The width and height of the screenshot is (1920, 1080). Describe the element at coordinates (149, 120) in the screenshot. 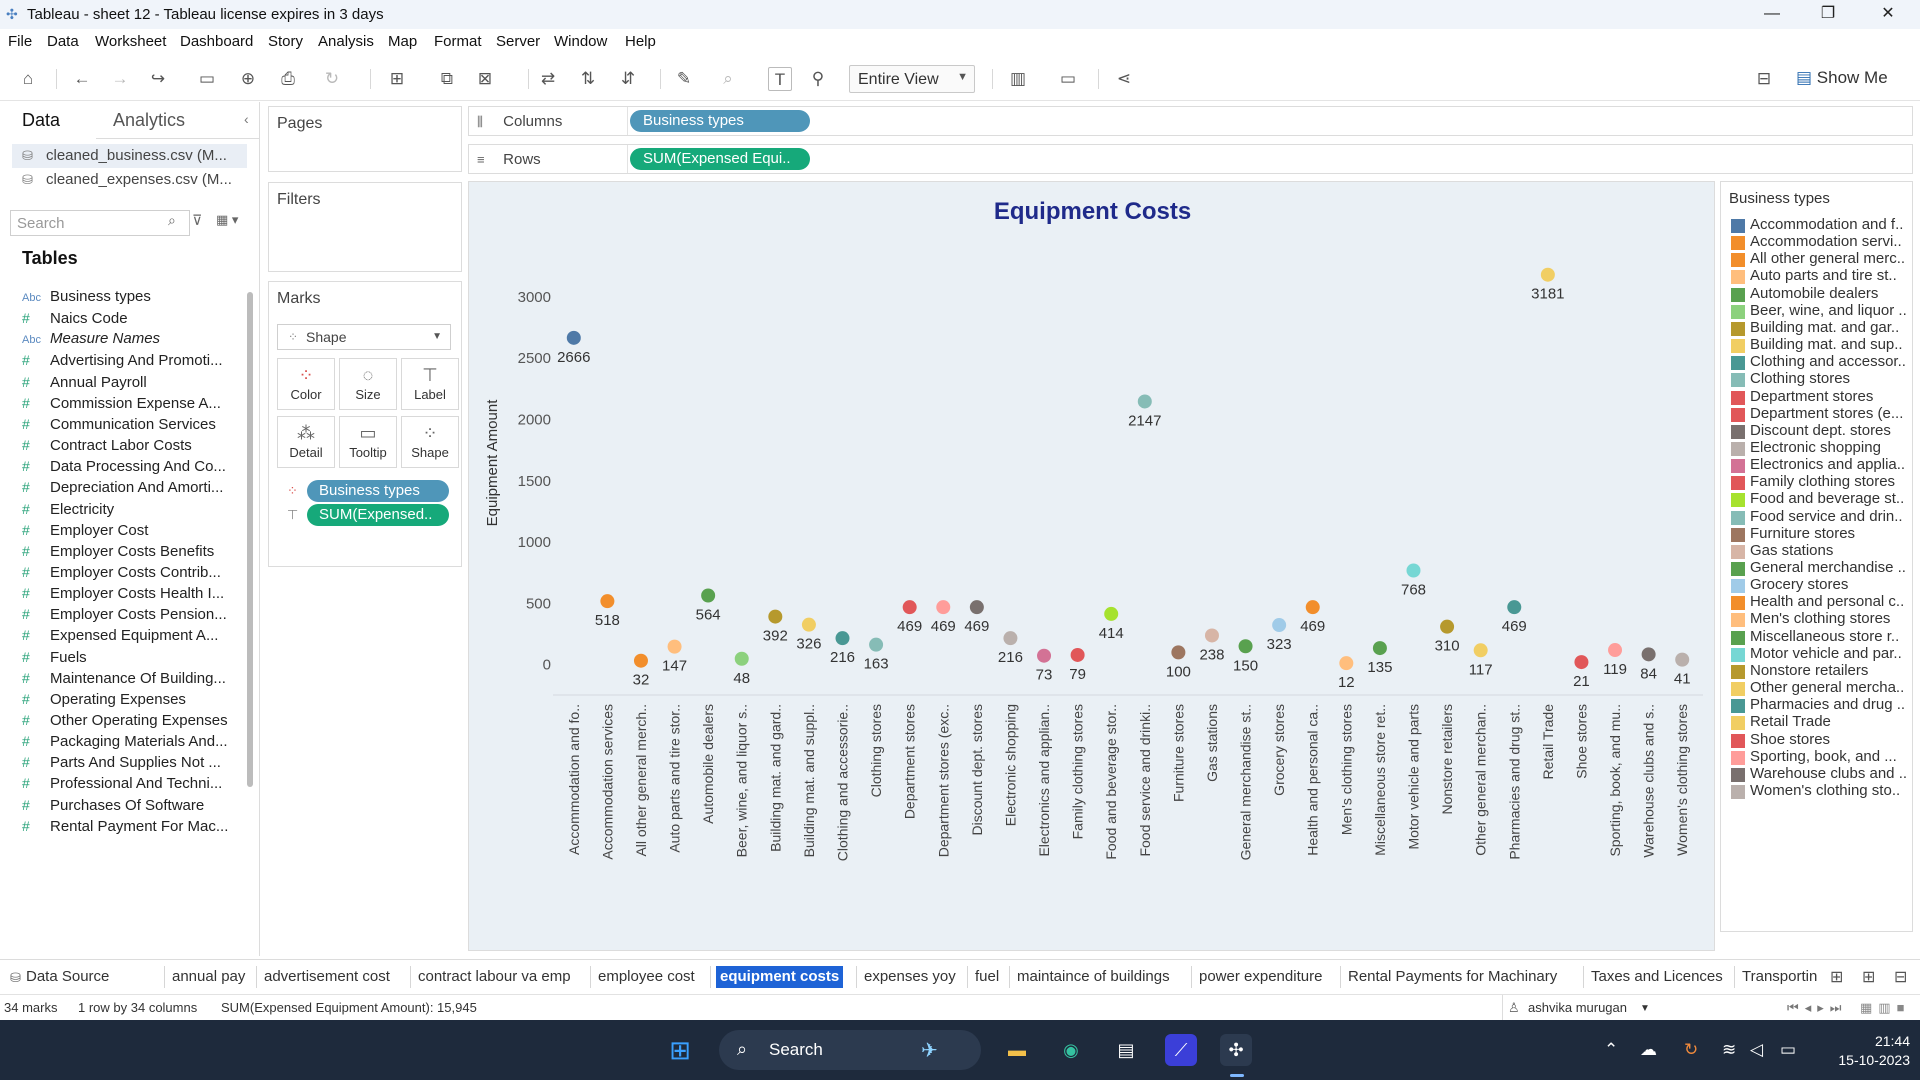

I see `tab-analytics: Analytics` at that location.